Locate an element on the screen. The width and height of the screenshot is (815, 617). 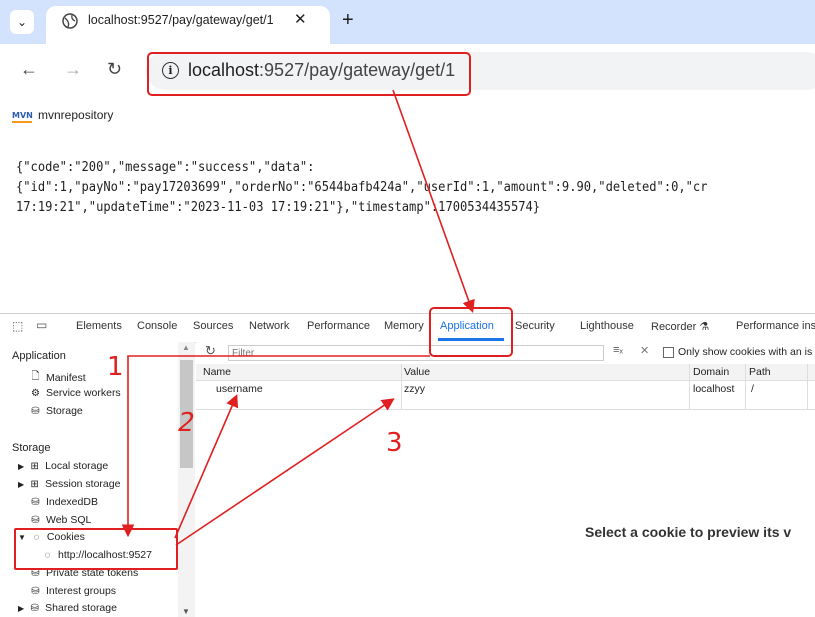
arrow-url-to-application is located at coordinates (433, 201).